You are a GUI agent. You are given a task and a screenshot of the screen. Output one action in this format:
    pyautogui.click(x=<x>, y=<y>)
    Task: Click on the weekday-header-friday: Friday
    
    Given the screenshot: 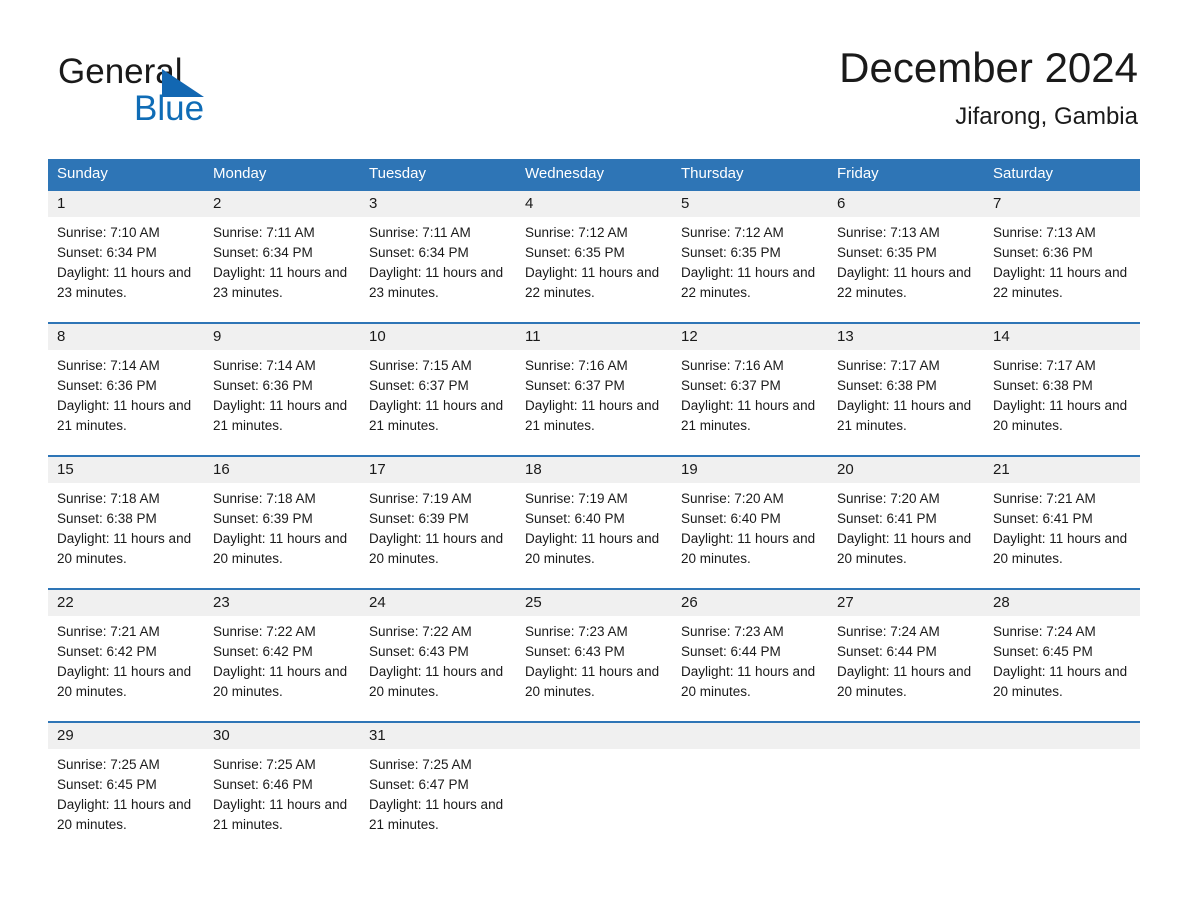 What is the action you would take?
    pyautogui.click(x=858, y=173)
    